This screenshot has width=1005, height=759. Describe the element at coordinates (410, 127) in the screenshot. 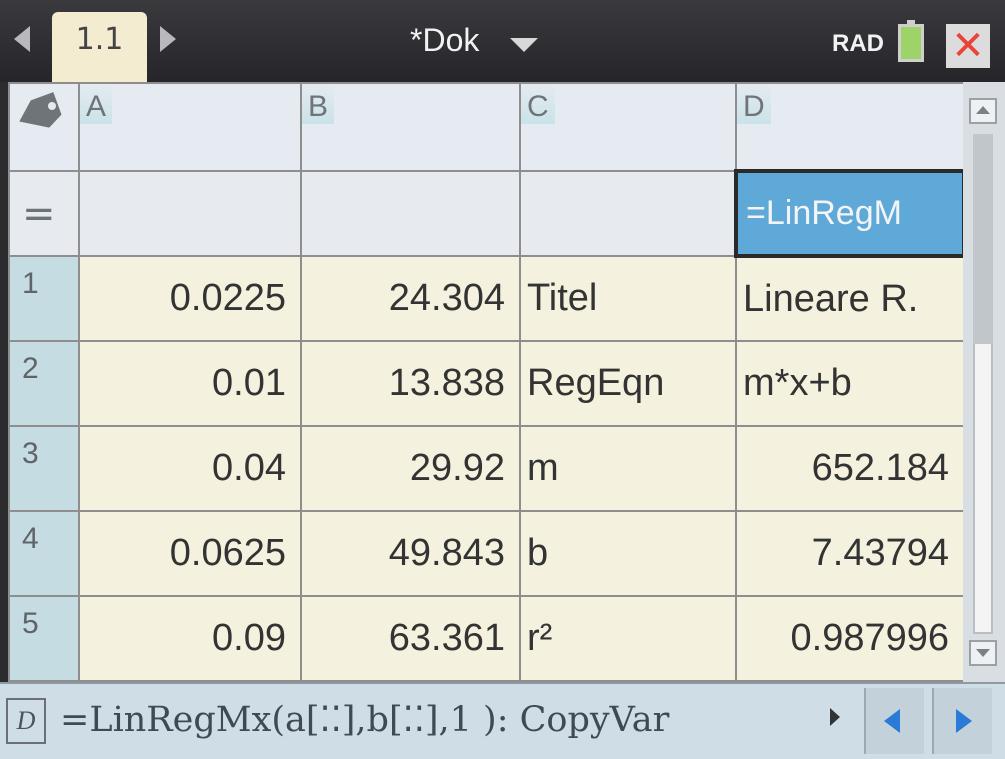

I see `column-header-b: B` at that location.